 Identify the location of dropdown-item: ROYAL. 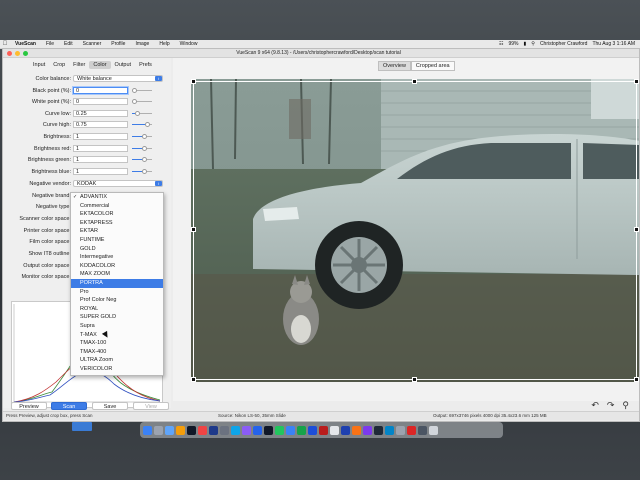
(117, 309).